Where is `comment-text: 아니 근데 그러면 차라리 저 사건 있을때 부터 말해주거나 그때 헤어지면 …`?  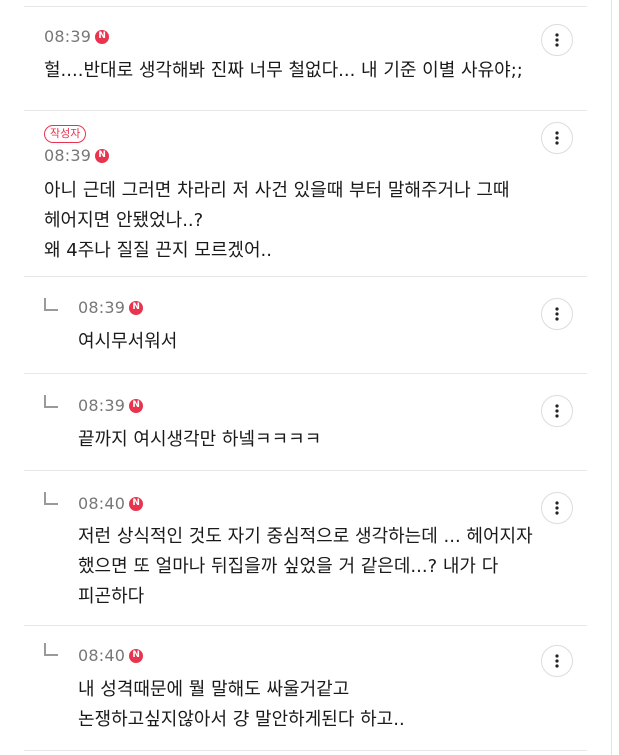
comment-text: 아니 근데 그러면 차라리 저 사건 있을때 부터 말해주거나 그때 헤어지면 … is located at coordinates (277, 220).